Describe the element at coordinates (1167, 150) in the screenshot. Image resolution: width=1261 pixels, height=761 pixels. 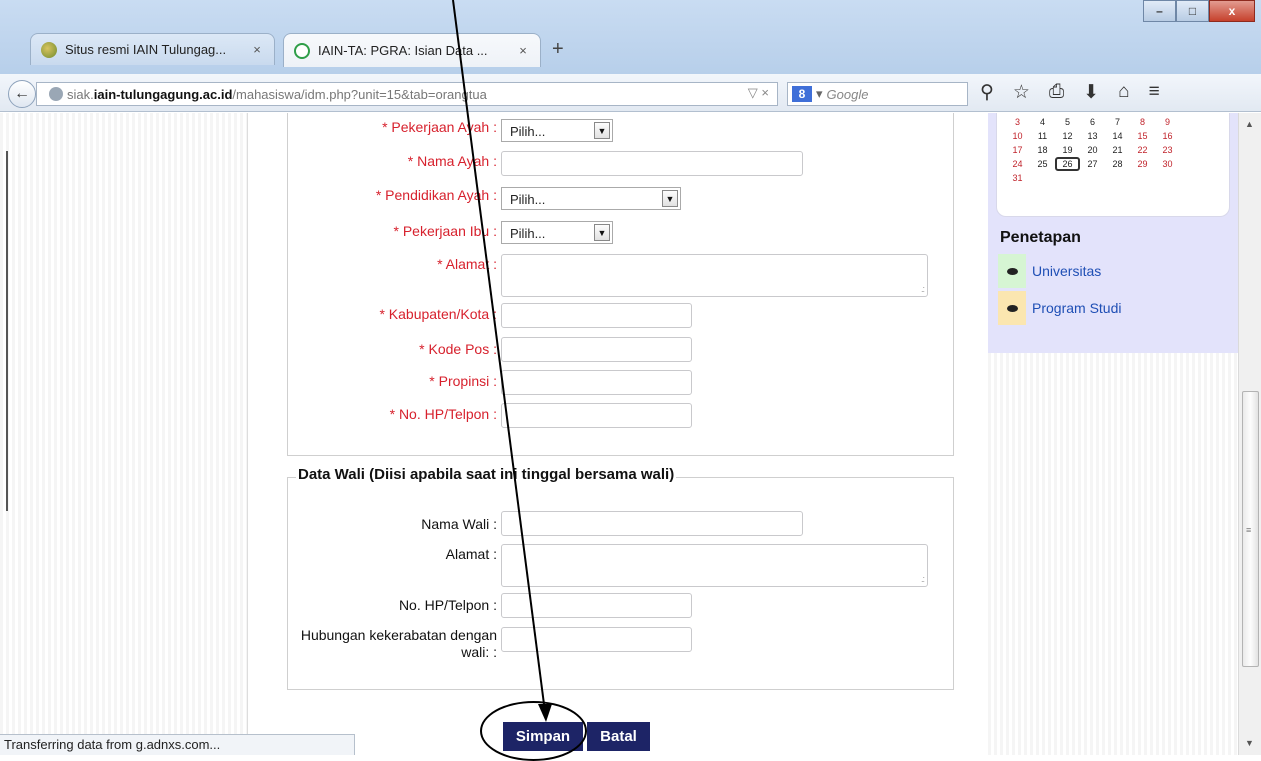
I see `calendar-day: 23` at that location.